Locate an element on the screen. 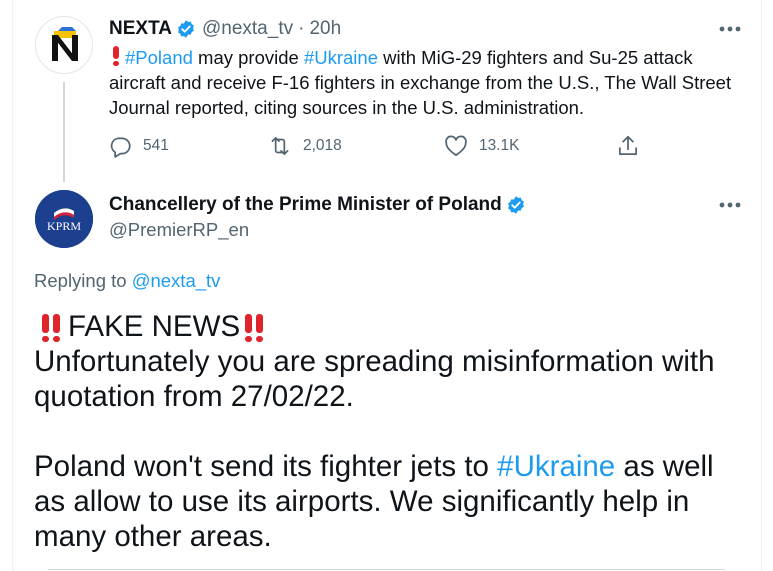  nexta-logo is located at coordinates (65, 44).